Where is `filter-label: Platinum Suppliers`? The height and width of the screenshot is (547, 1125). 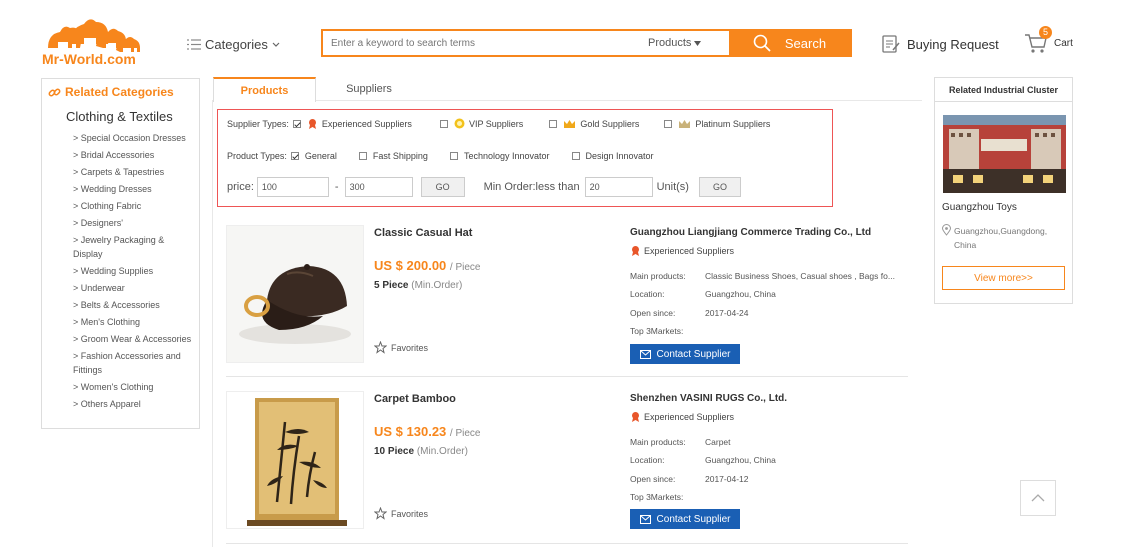 filter-label: Platinum Suppliers is located at coordinates (733, 123).